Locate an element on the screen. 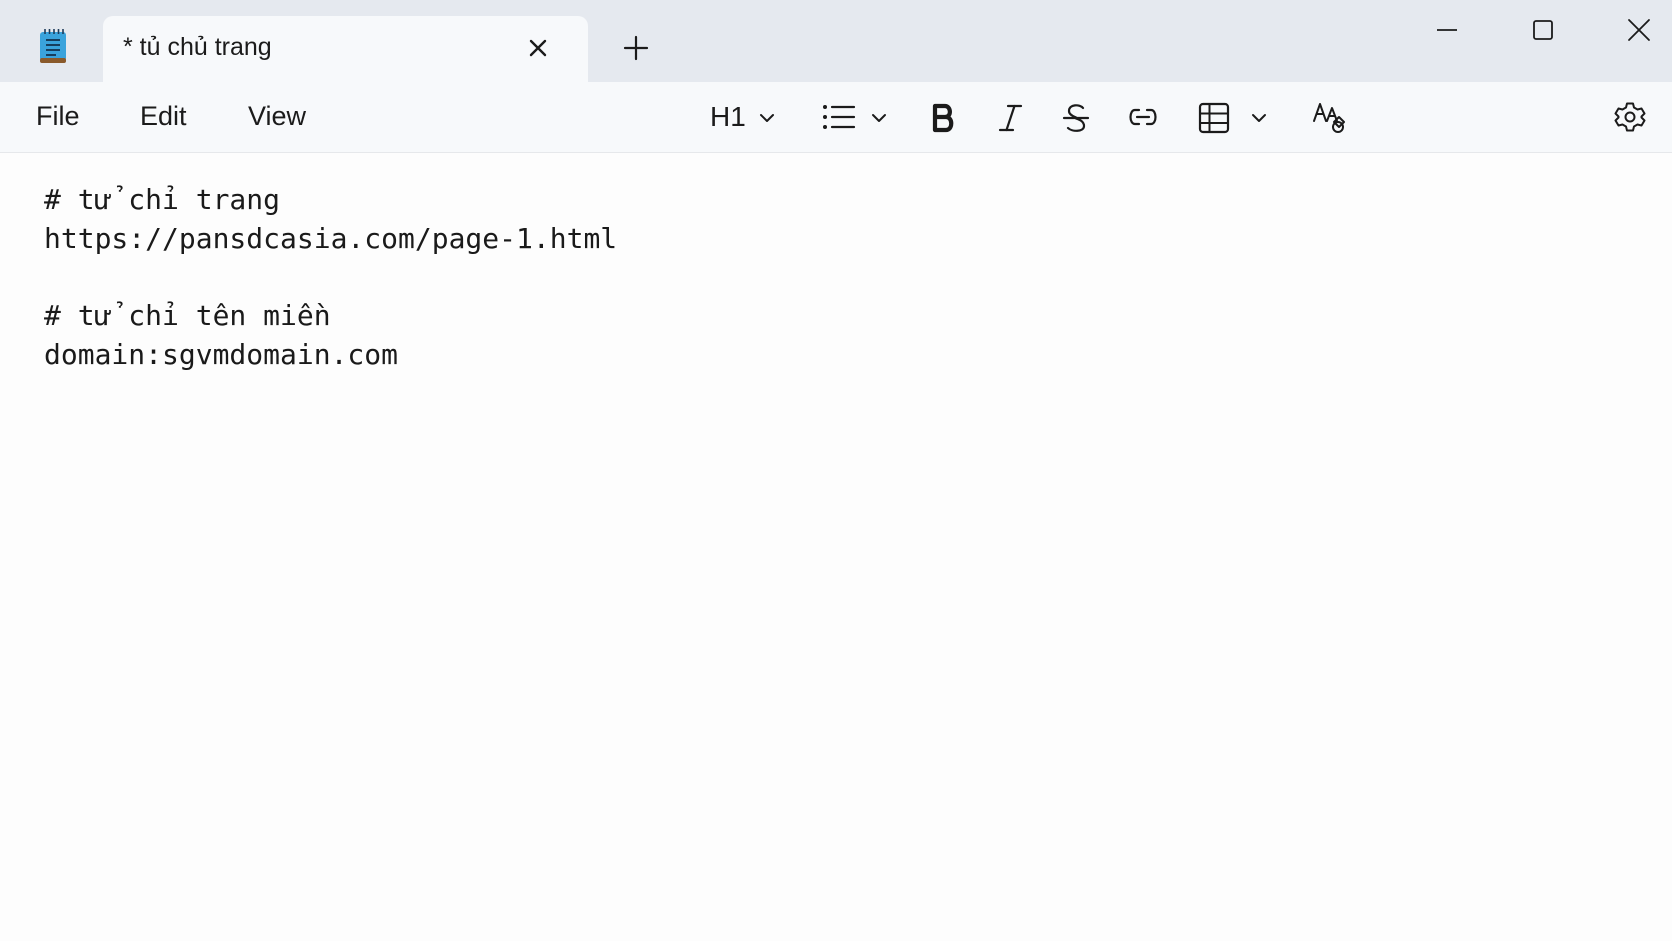  minimize-icon is located at coordinates (1447, 30).